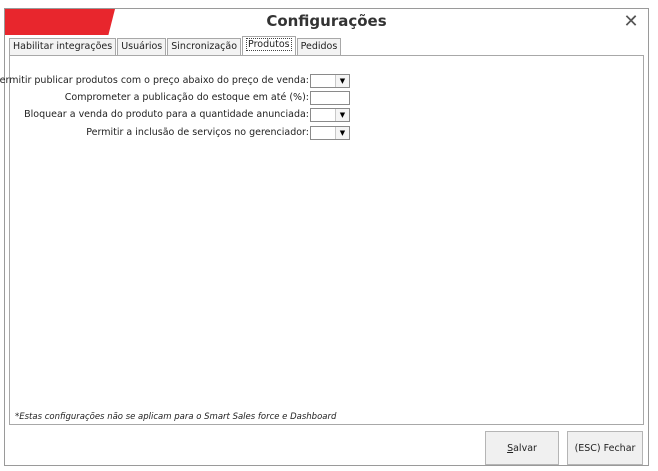 This screenshot has width=658, height=471. I want to click on tab-habilitar-integracoes: Habilitar integrações, so click(63, 46).